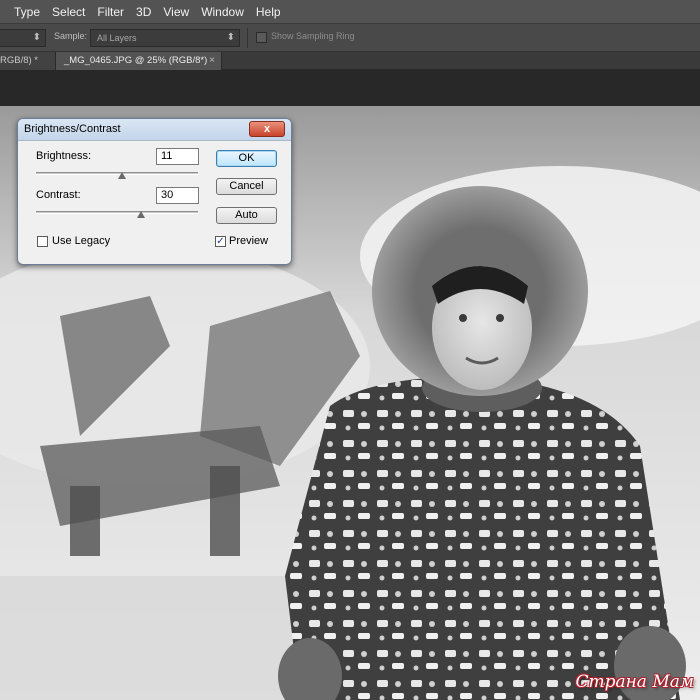 The width and height of the screenshot is (700, 700). Describe the element at coordinates (19, 60) in the screenshot. I see `tab-label: RGB/8) *` at that location.